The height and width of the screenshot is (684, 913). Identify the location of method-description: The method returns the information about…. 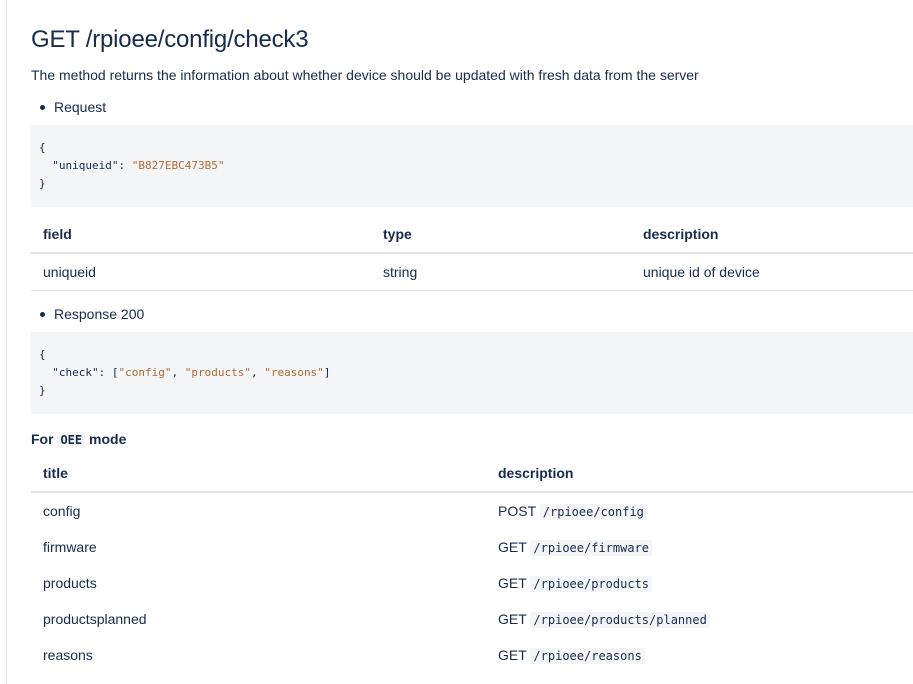
(365, 75).